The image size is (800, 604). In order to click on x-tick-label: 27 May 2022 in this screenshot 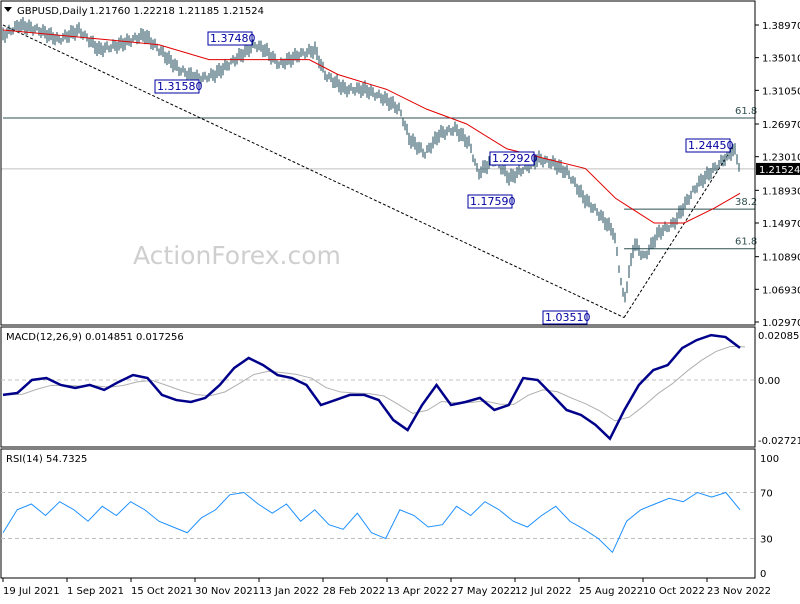, I will do `click(483, 591)`.